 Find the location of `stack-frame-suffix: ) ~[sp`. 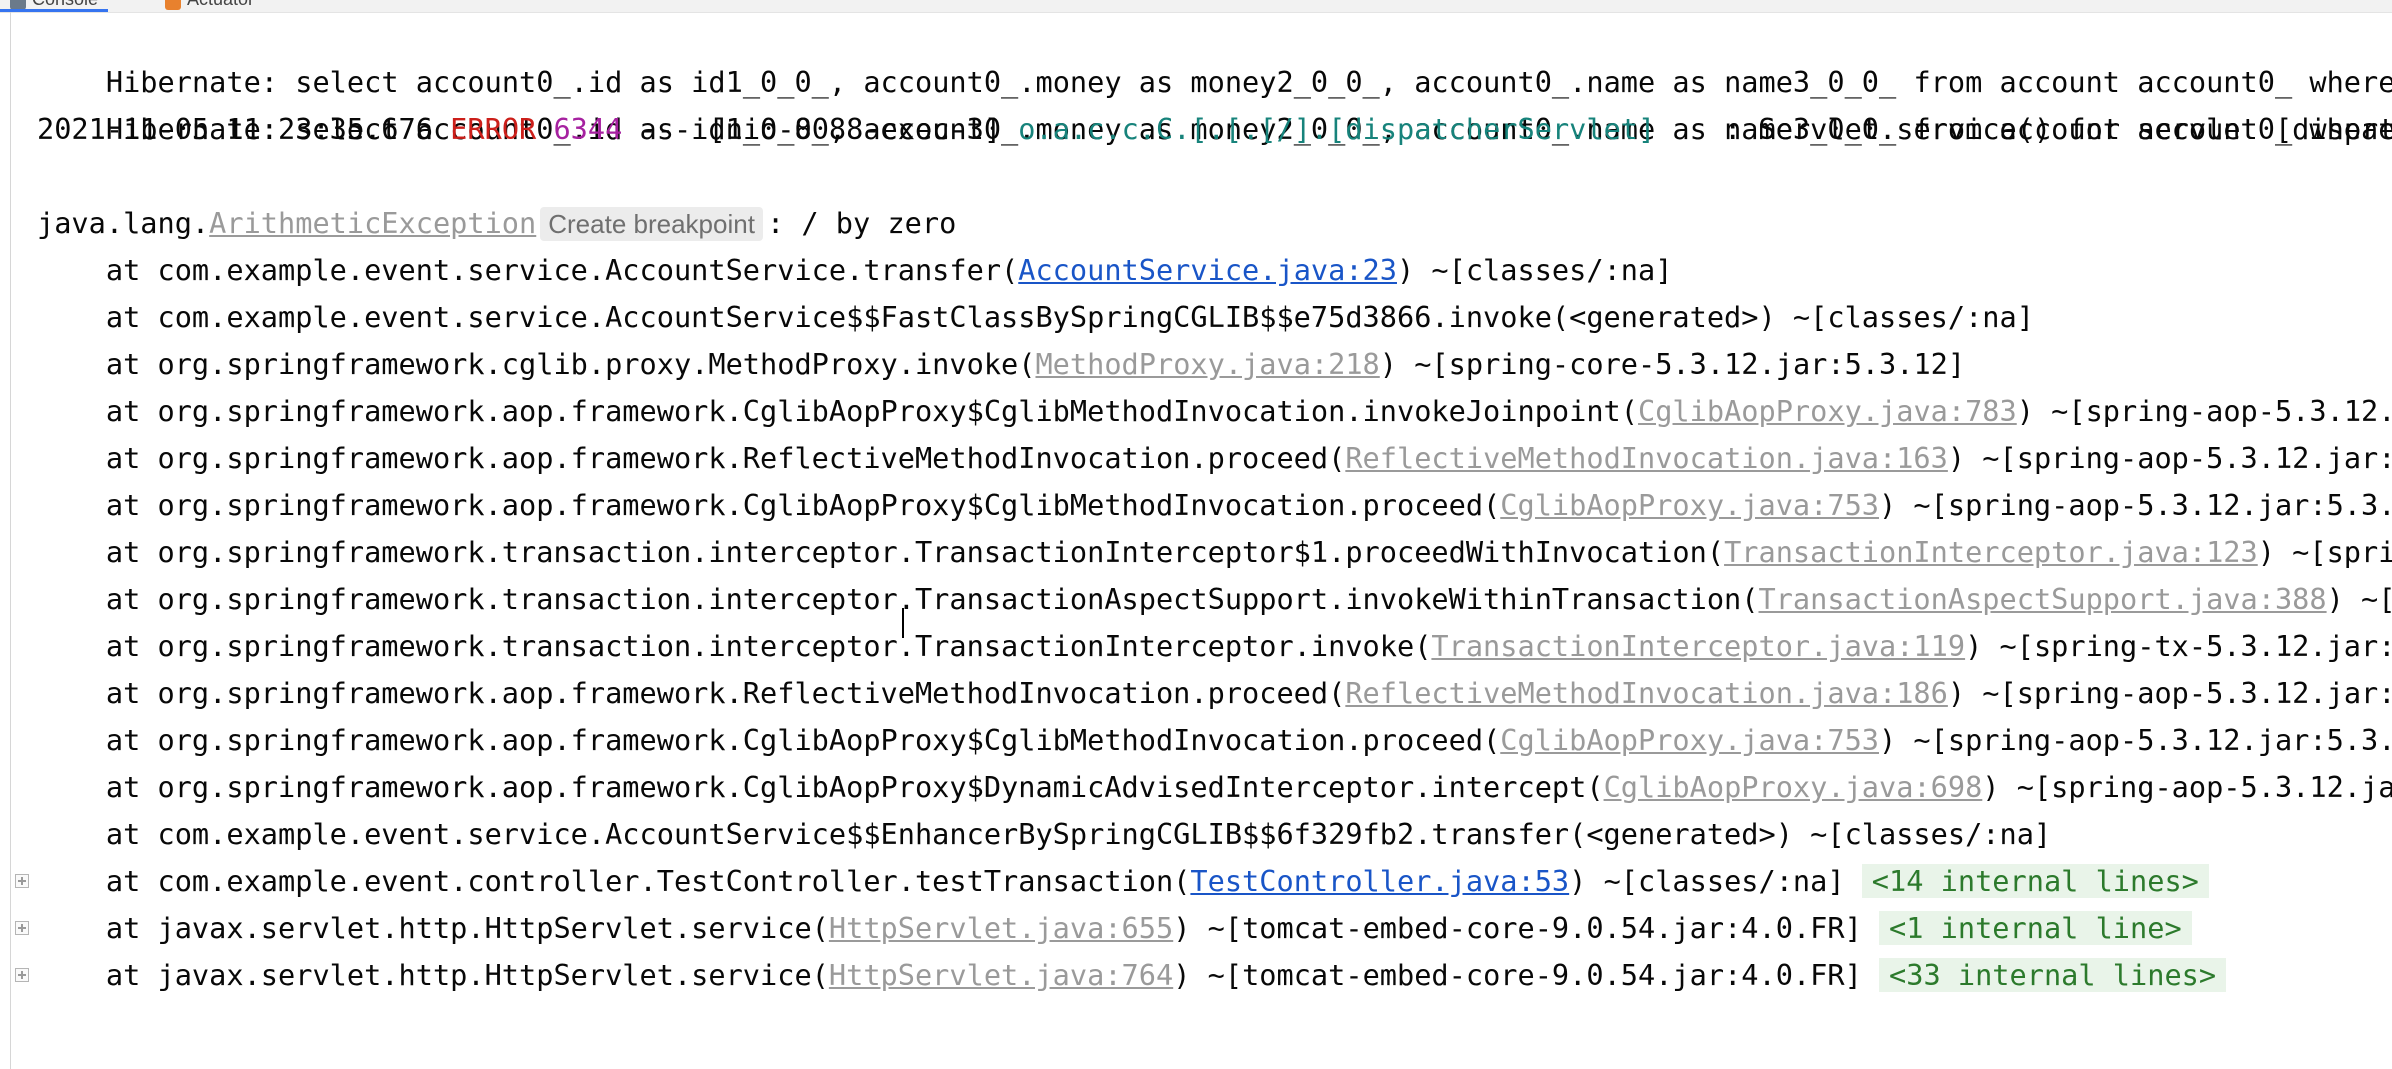

stack-frame-suffix: ) ~[sp is located at coordinates (2359, 599).